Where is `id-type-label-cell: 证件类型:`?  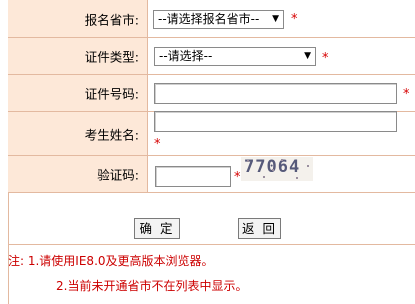 id-type-label-cell: 证件类型: is located at coordinates (78, 56).